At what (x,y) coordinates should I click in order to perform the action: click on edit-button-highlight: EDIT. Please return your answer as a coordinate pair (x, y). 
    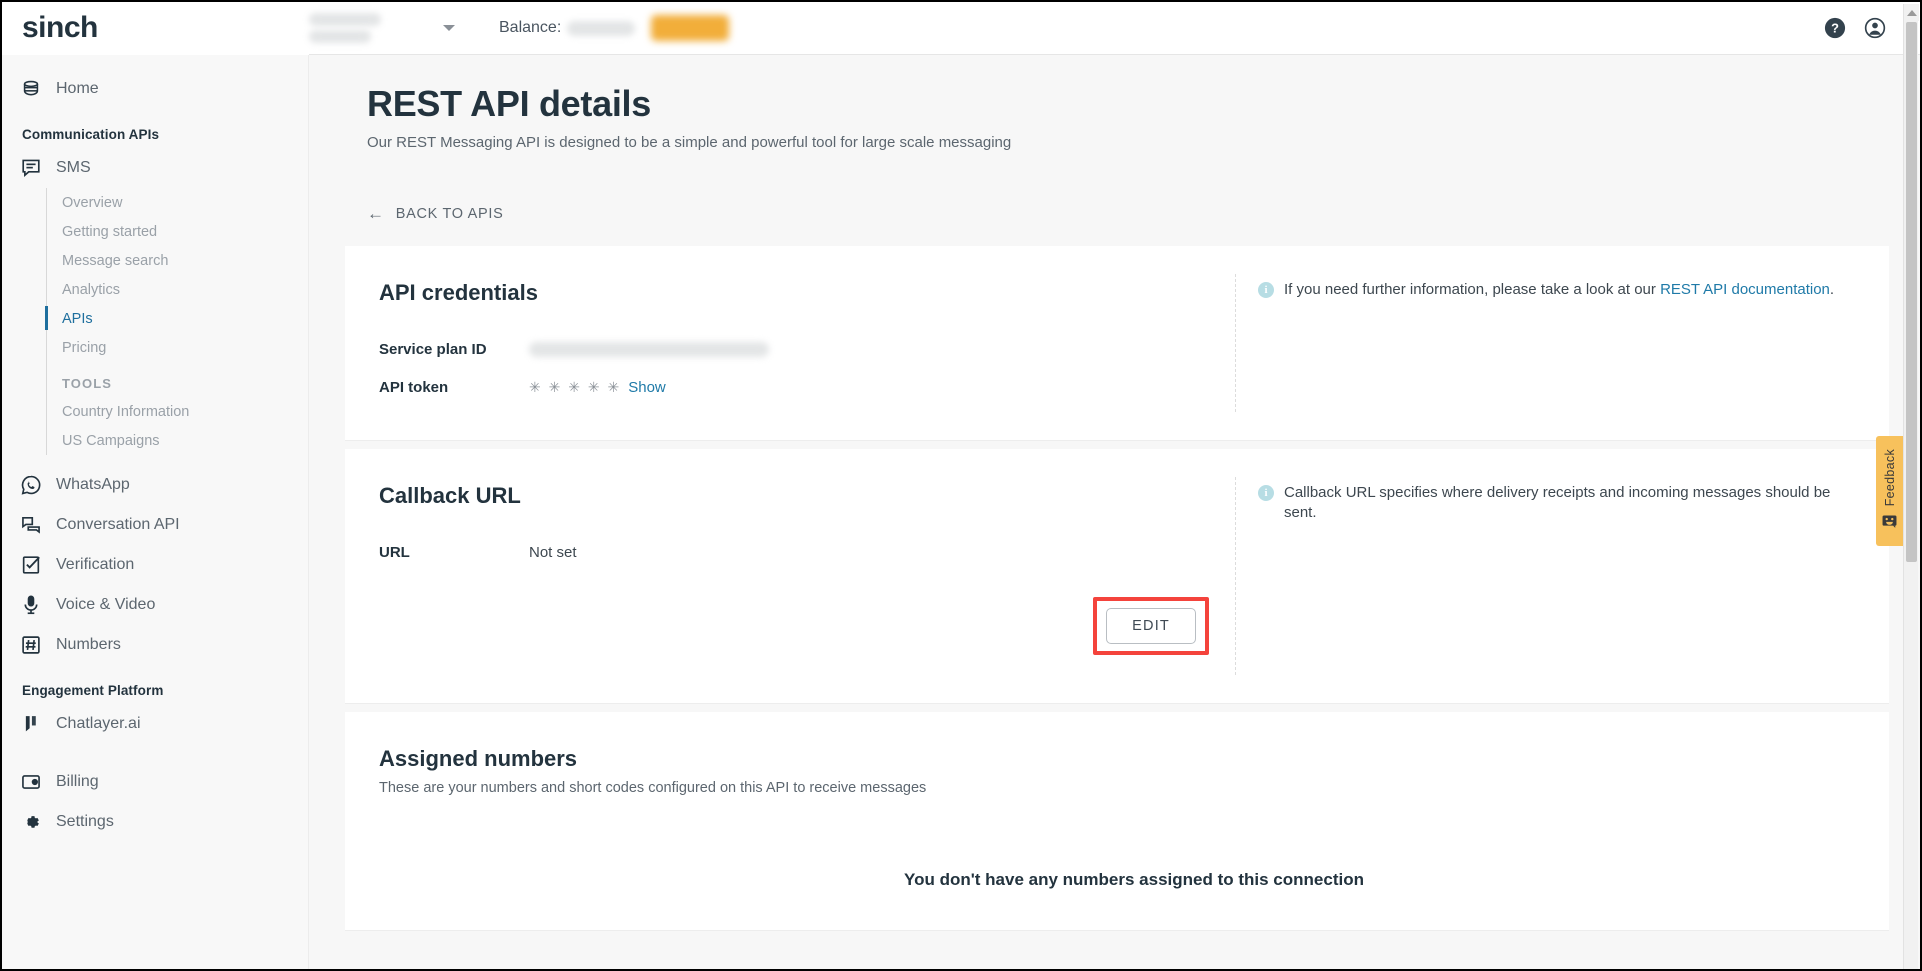
    Looking at the image, I should click on (1151, 626).